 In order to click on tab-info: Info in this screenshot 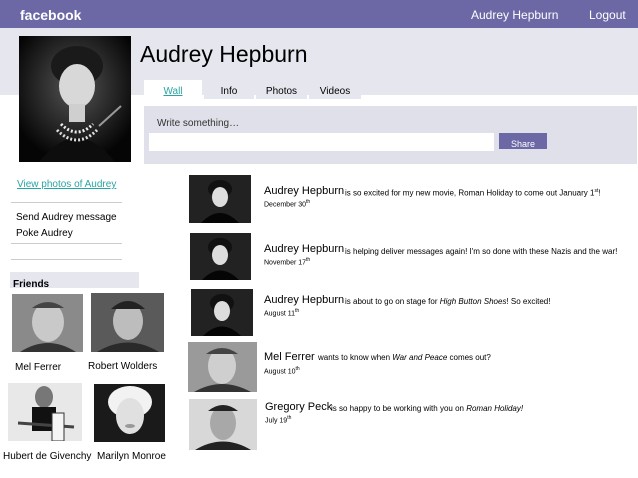, I will do `click(229, 89)`.